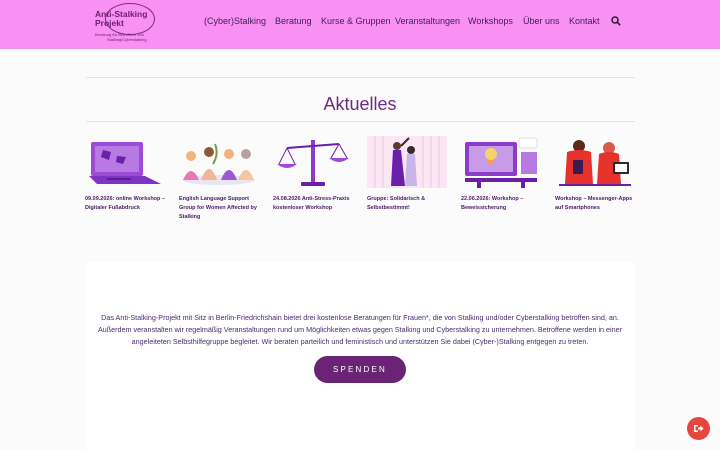 This screenshot has height=450, width=720. What do you see at coordinates (235, 21) in the screenshot?
I see `nav-item-cyberstalking: (Cyber)Stalking` at bounding box center [235, 21].